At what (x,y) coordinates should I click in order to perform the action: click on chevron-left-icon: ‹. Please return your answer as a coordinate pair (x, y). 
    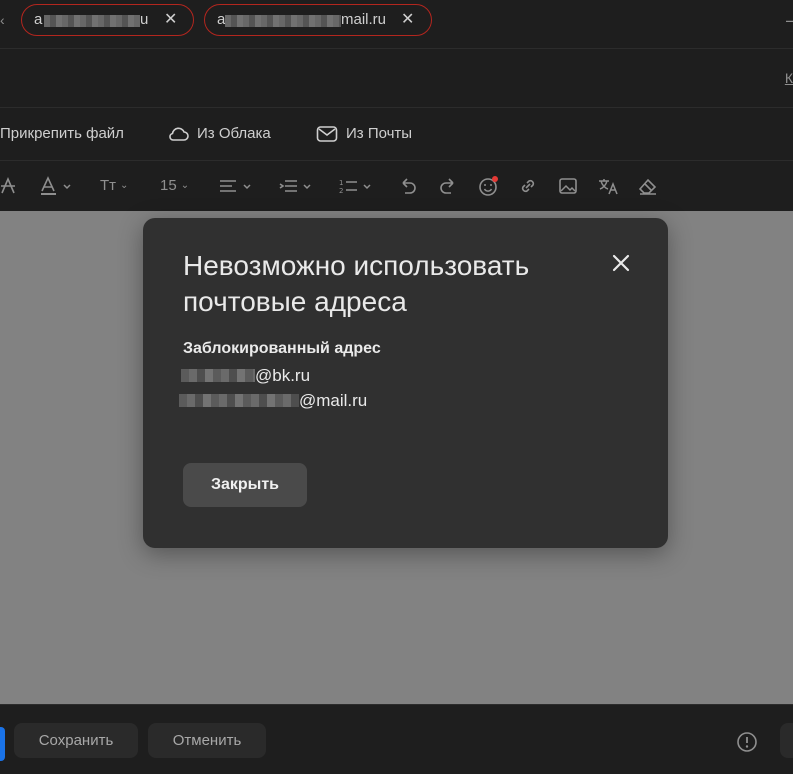
    Looking at the image, I should click on (2, 20).